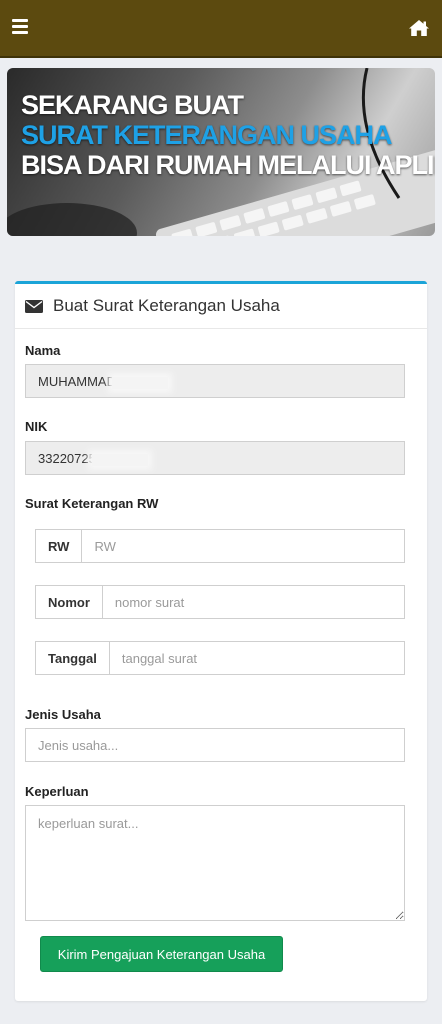  What do you see at coordinates (228, 165) in the screenshot?
I see `banner-line-3: BISA DARI RUMAH MELALUI APLIKASI` at bounding box center [228, 165].